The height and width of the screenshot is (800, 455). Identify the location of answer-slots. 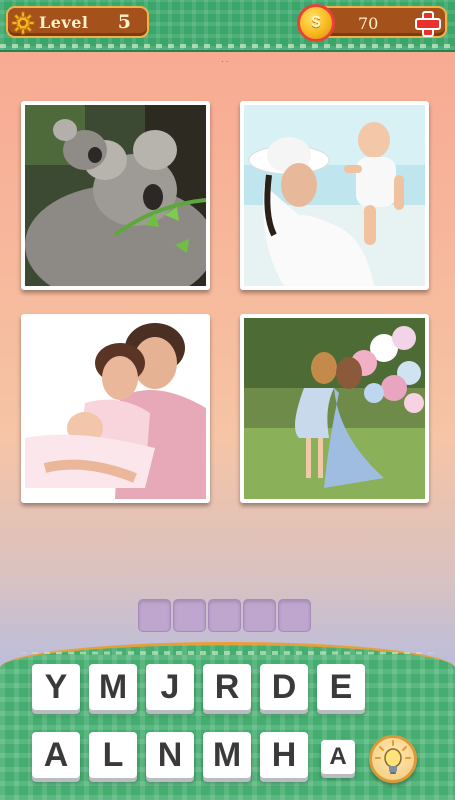
(225, 615).